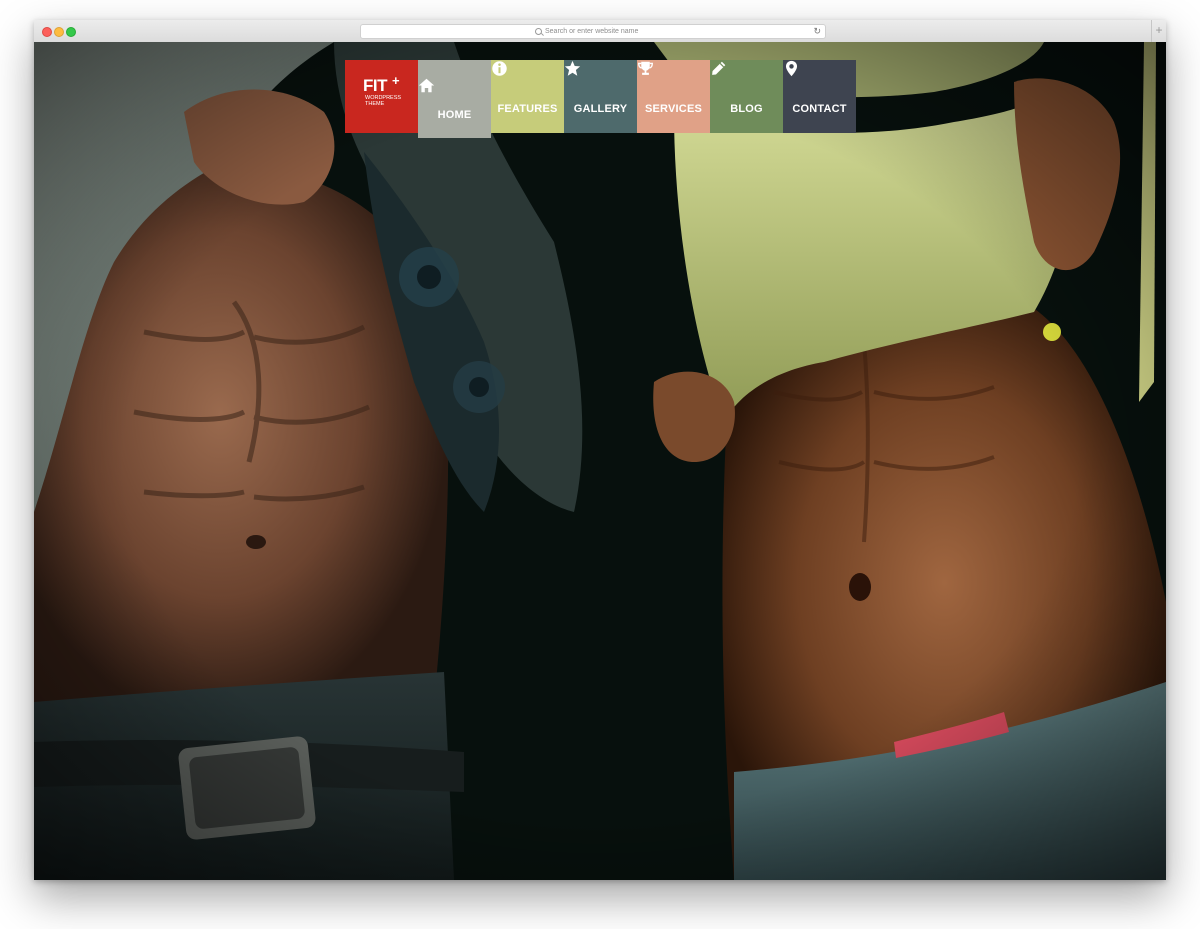 The image size is (1200, 929). I want to click on nav-label-blog: BLOG, so click(746, 109).